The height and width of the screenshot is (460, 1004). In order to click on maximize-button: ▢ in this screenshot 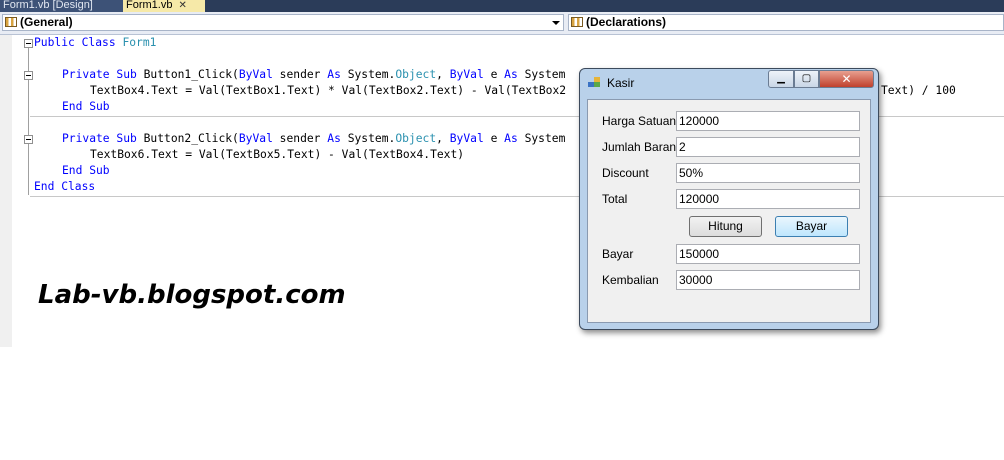, I will do `click(806, 79)`.